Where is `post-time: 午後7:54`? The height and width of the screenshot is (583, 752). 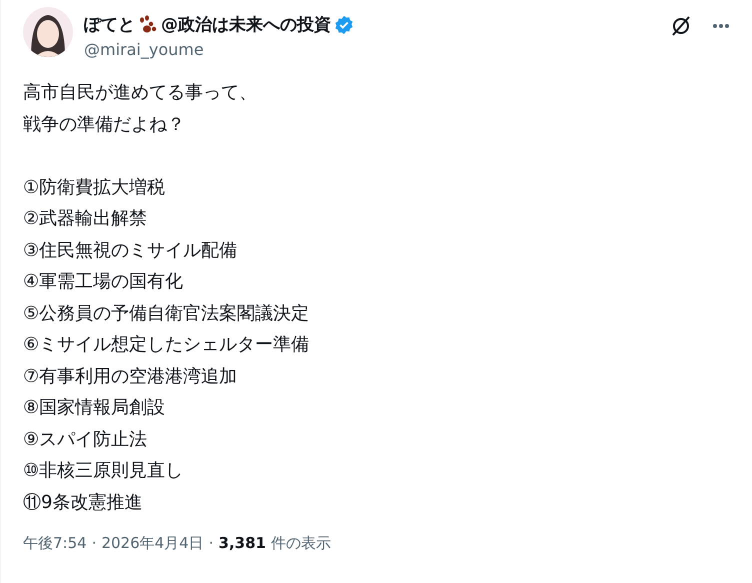
post-time: 午後7:54 is located at coordinates (55, 543).